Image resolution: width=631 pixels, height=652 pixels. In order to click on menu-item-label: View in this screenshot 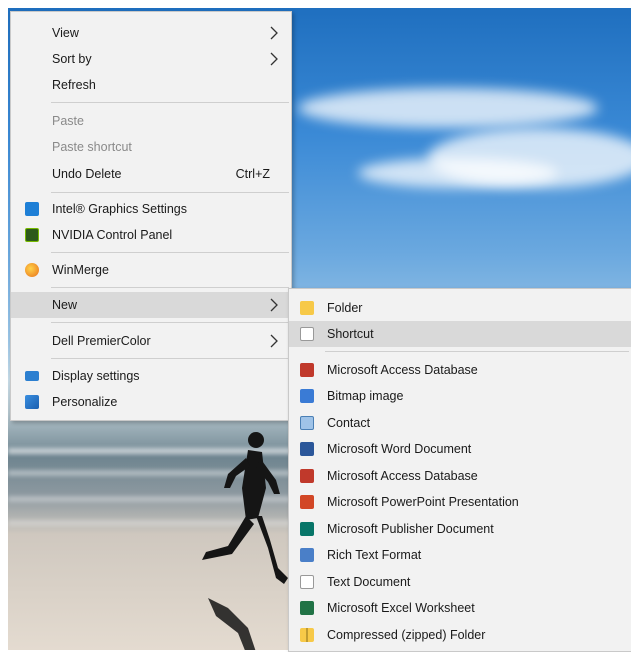, I will do `click(65, 33)`.